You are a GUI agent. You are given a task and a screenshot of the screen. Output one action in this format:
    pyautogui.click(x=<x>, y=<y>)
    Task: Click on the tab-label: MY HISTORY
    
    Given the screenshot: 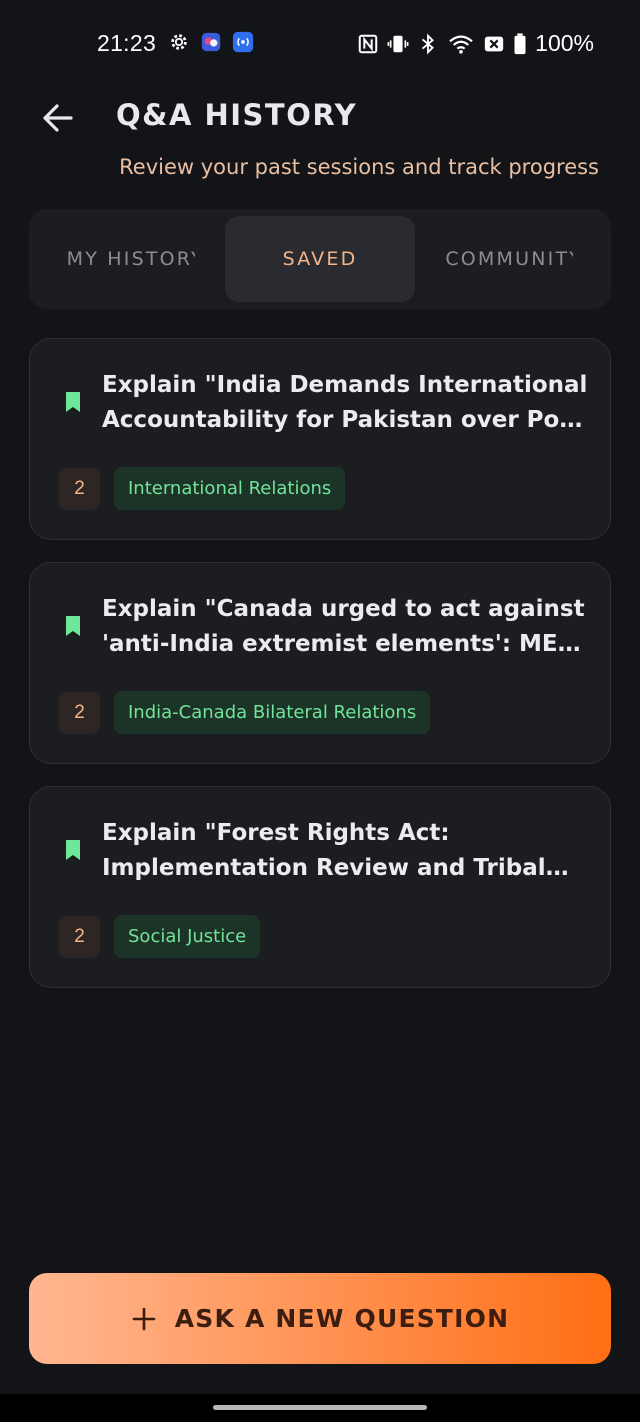 What is the action you would take?
    pyautogui.click(x=130, y=259)
    